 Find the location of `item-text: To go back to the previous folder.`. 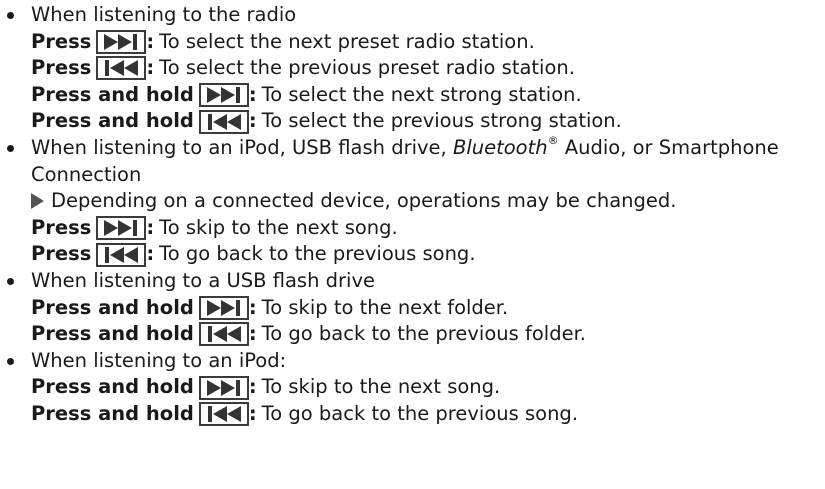

item-text: To go back to the previous folder. is located at coordinates (424, 334).